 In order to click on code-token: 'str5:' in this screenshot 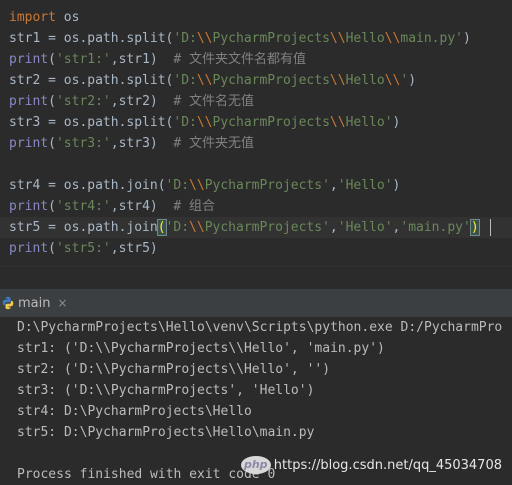, I will do `click(83, 248)`.